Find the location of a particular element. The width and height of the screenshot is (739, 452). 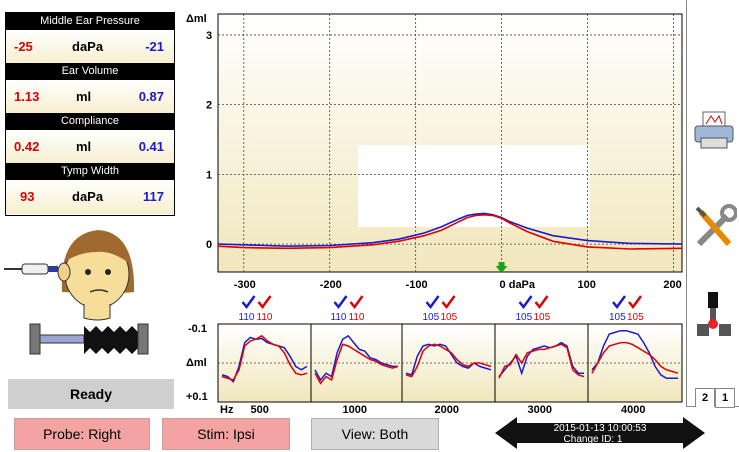

tymp-y-axis-label: Δml is located at coordinates (196, 19).